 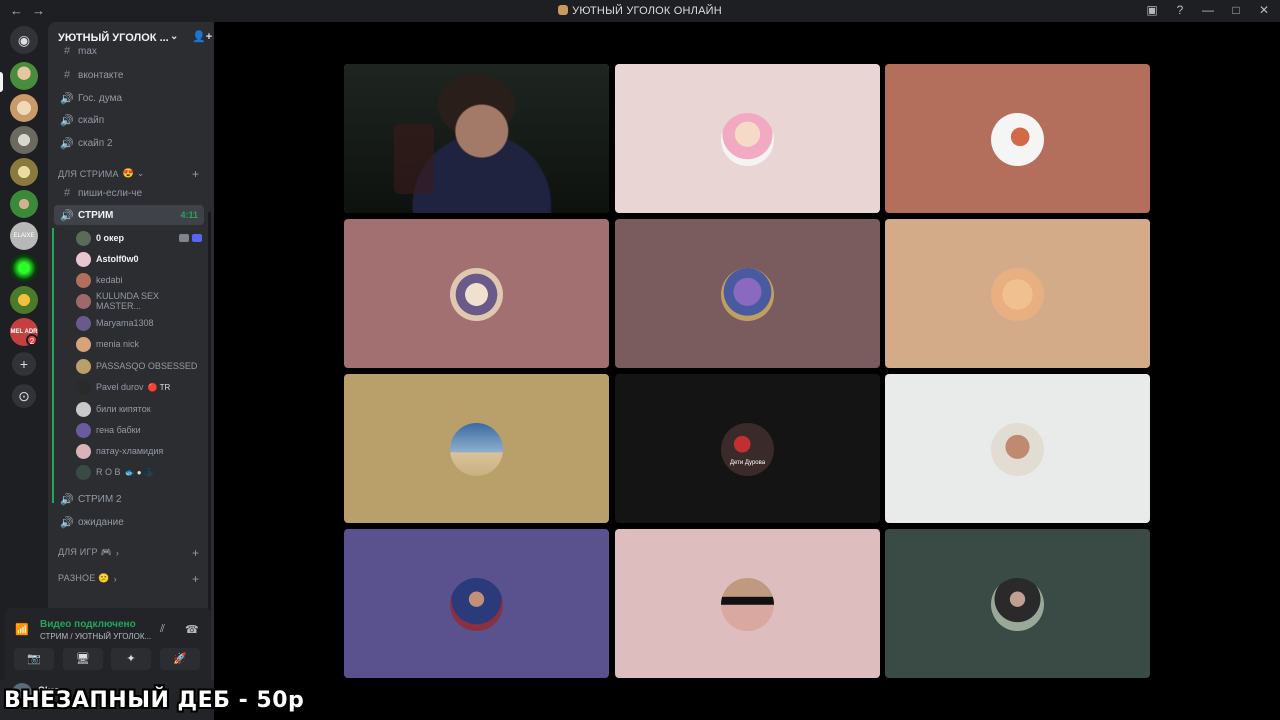 What do you see at coordinates (747, 138) in the screenshot?
I see `tile-astolfo` at bounding box center [747, 138].